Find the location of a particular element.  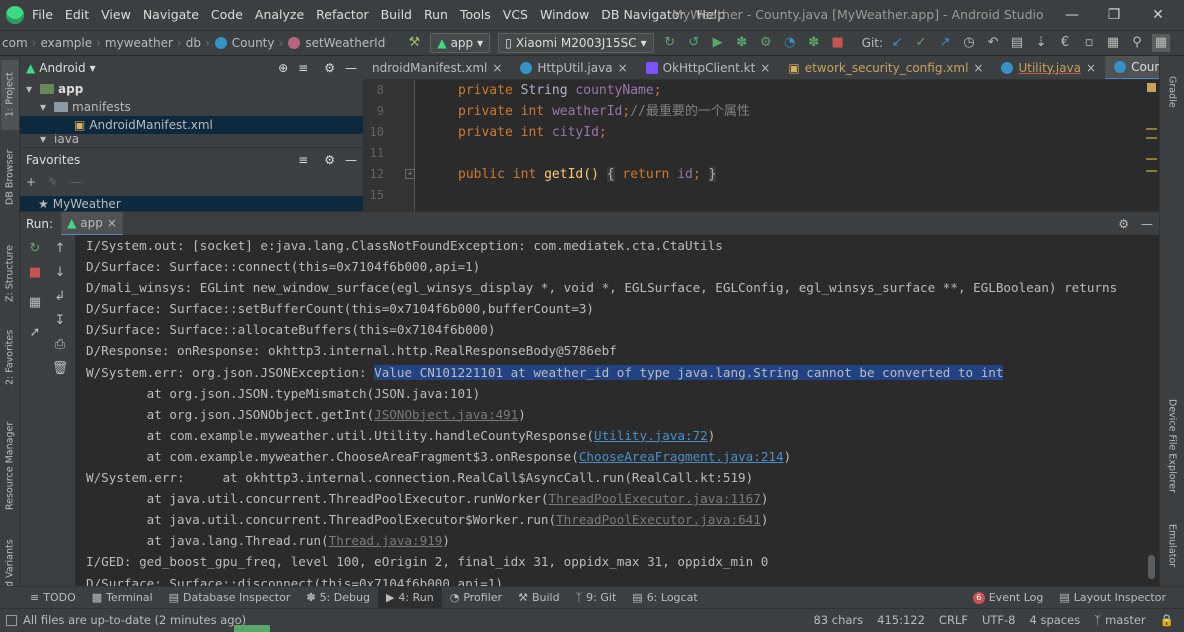

menu-tools: Tools is located at coordinates (475, 15).